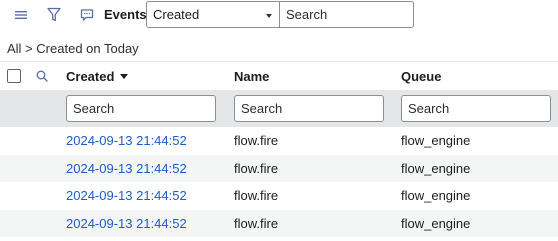 The height and width of the screenshot is (241, 558). Describe the element at coordinates (141, 108) in the screenshot. I see `created-filter-input` at that location.